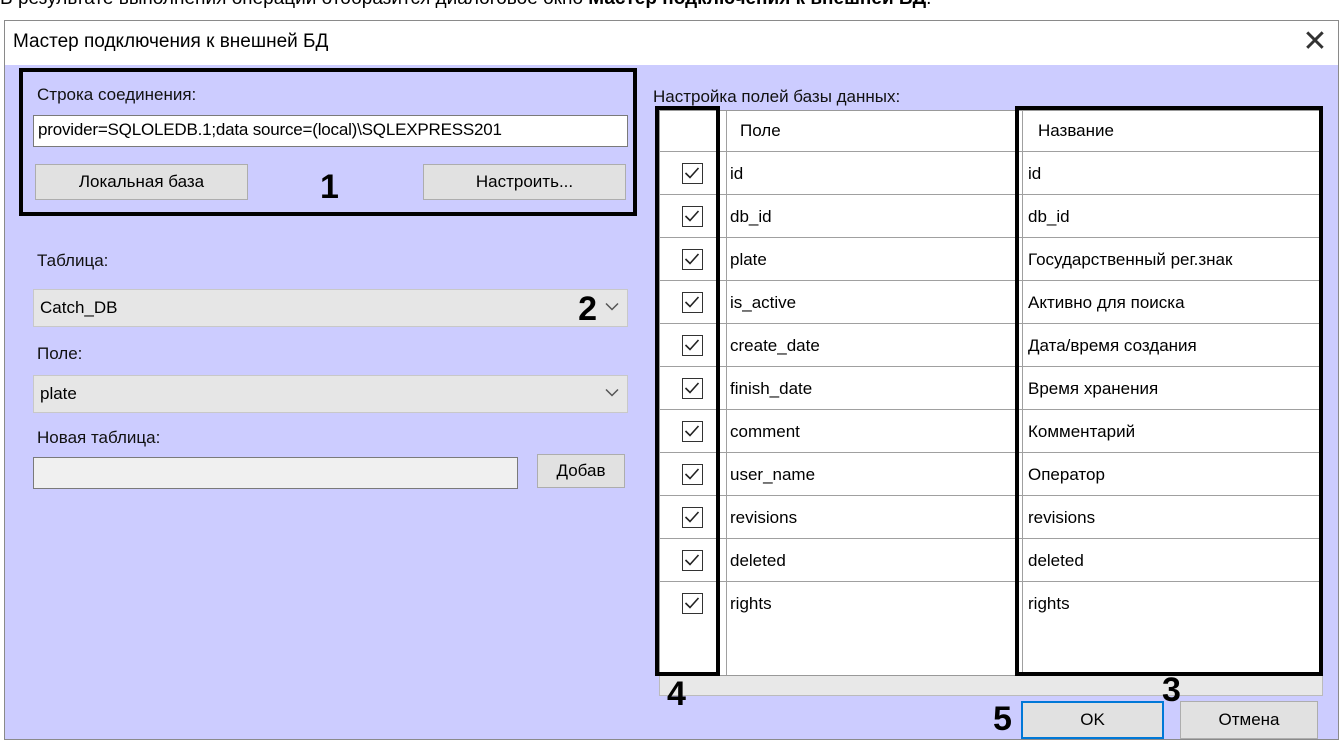 This screenshot has width=1339, height=740. What do you see at coordinates (79, 307) in the screenshot?
I see `table-select-value: Catch_DB` at bounding box center [79, 307].